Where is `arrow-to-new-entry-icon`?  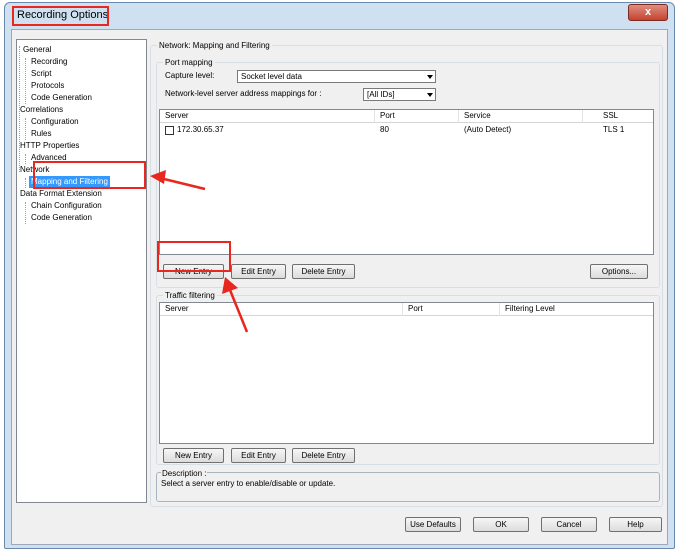
arrow-to-new-entry-icon is located at coordinates (235, 305).